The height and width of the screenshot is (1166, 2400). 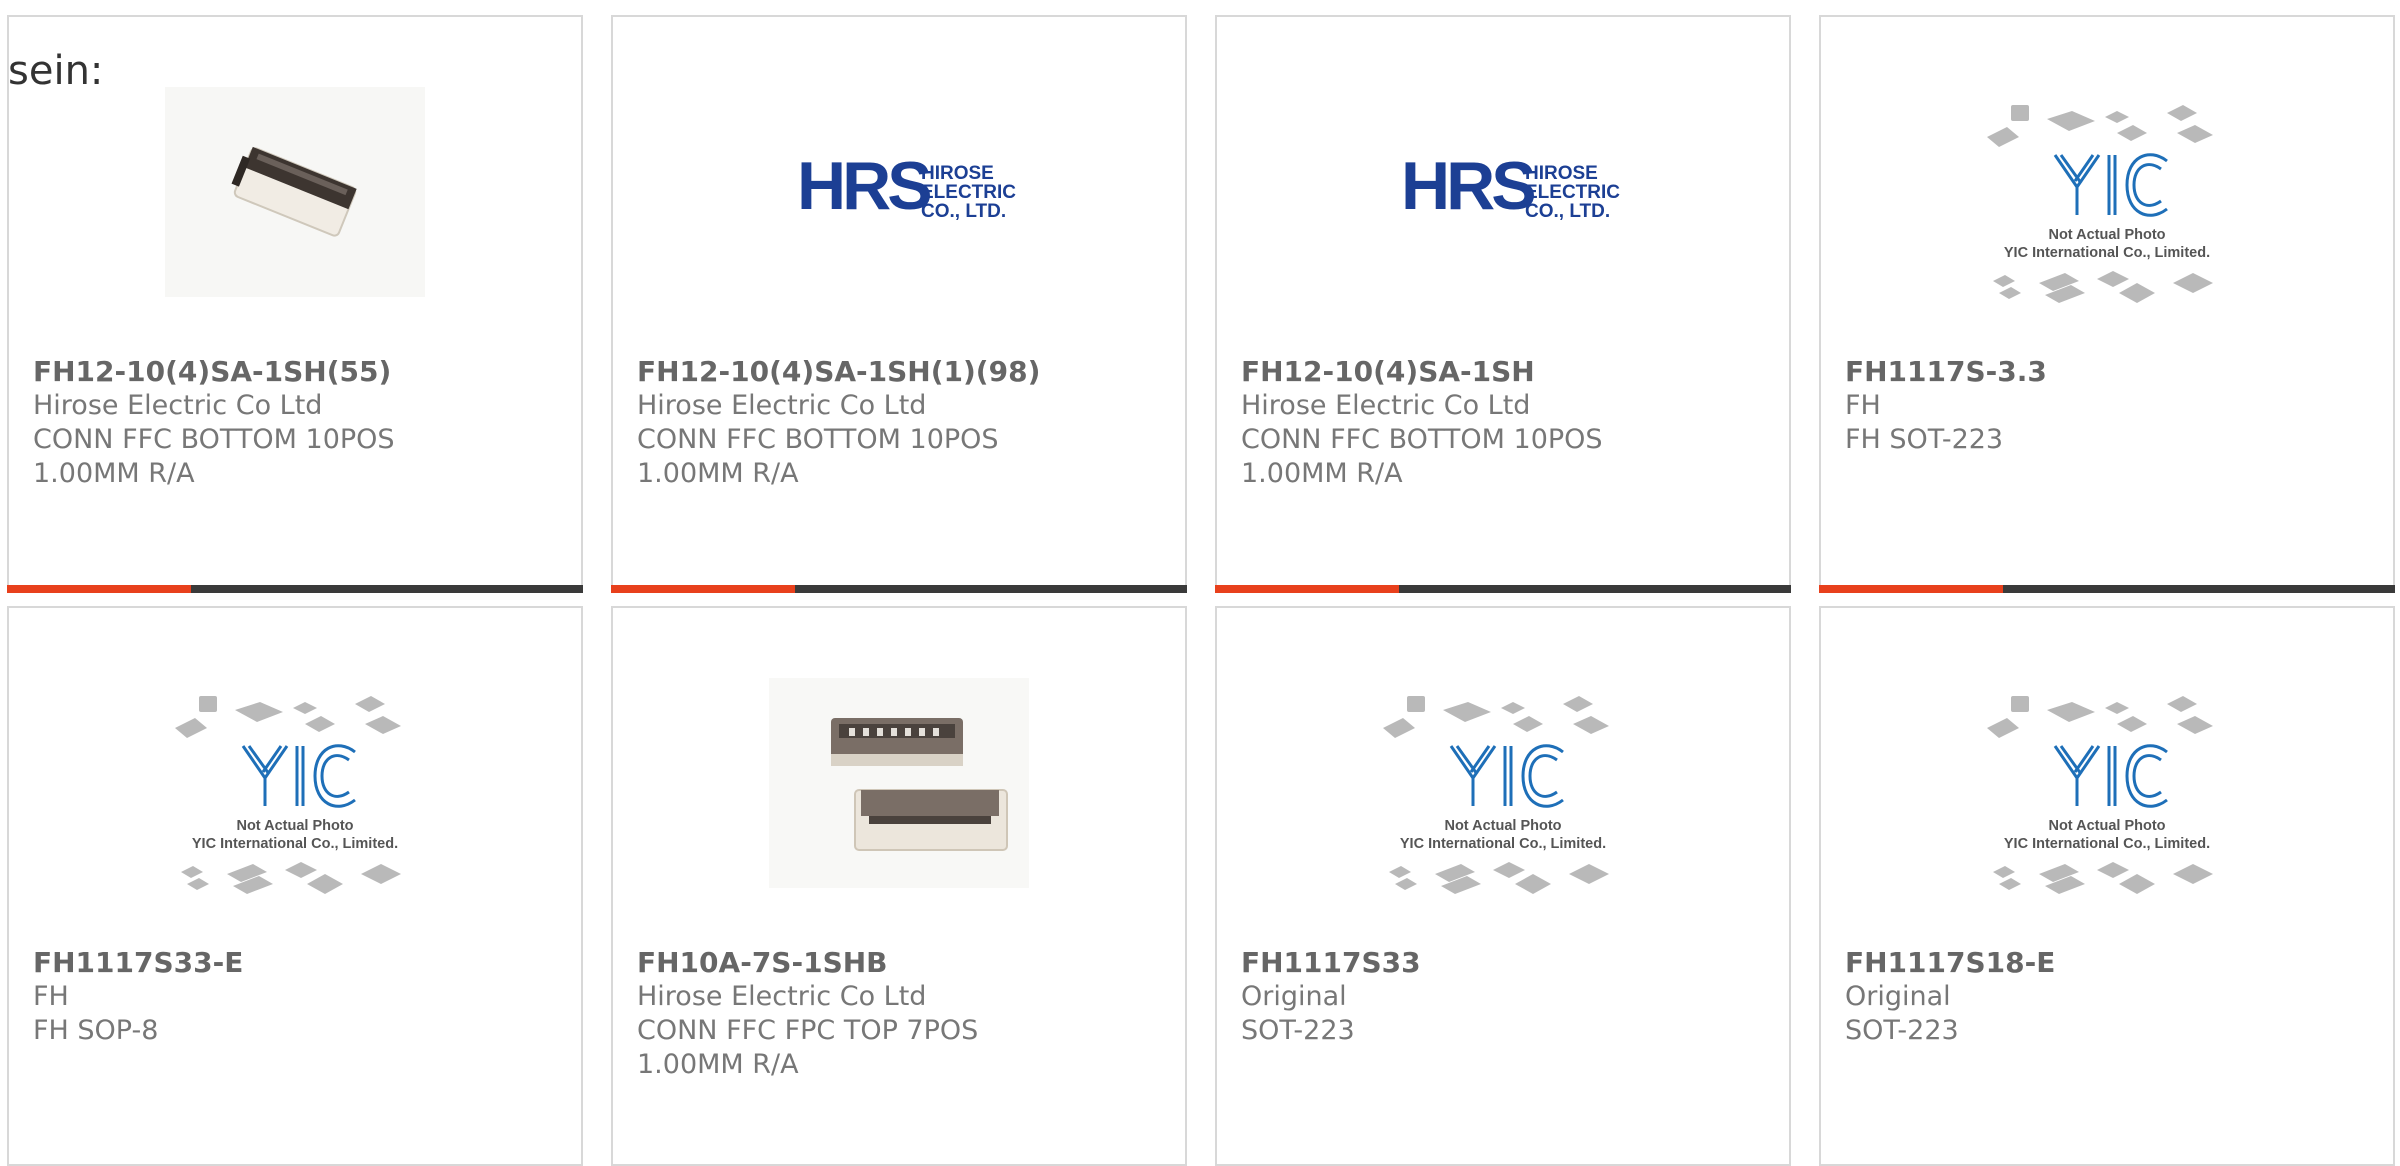 I want to click on part-number: FH1117S33-E, so click(x=297, y=963).